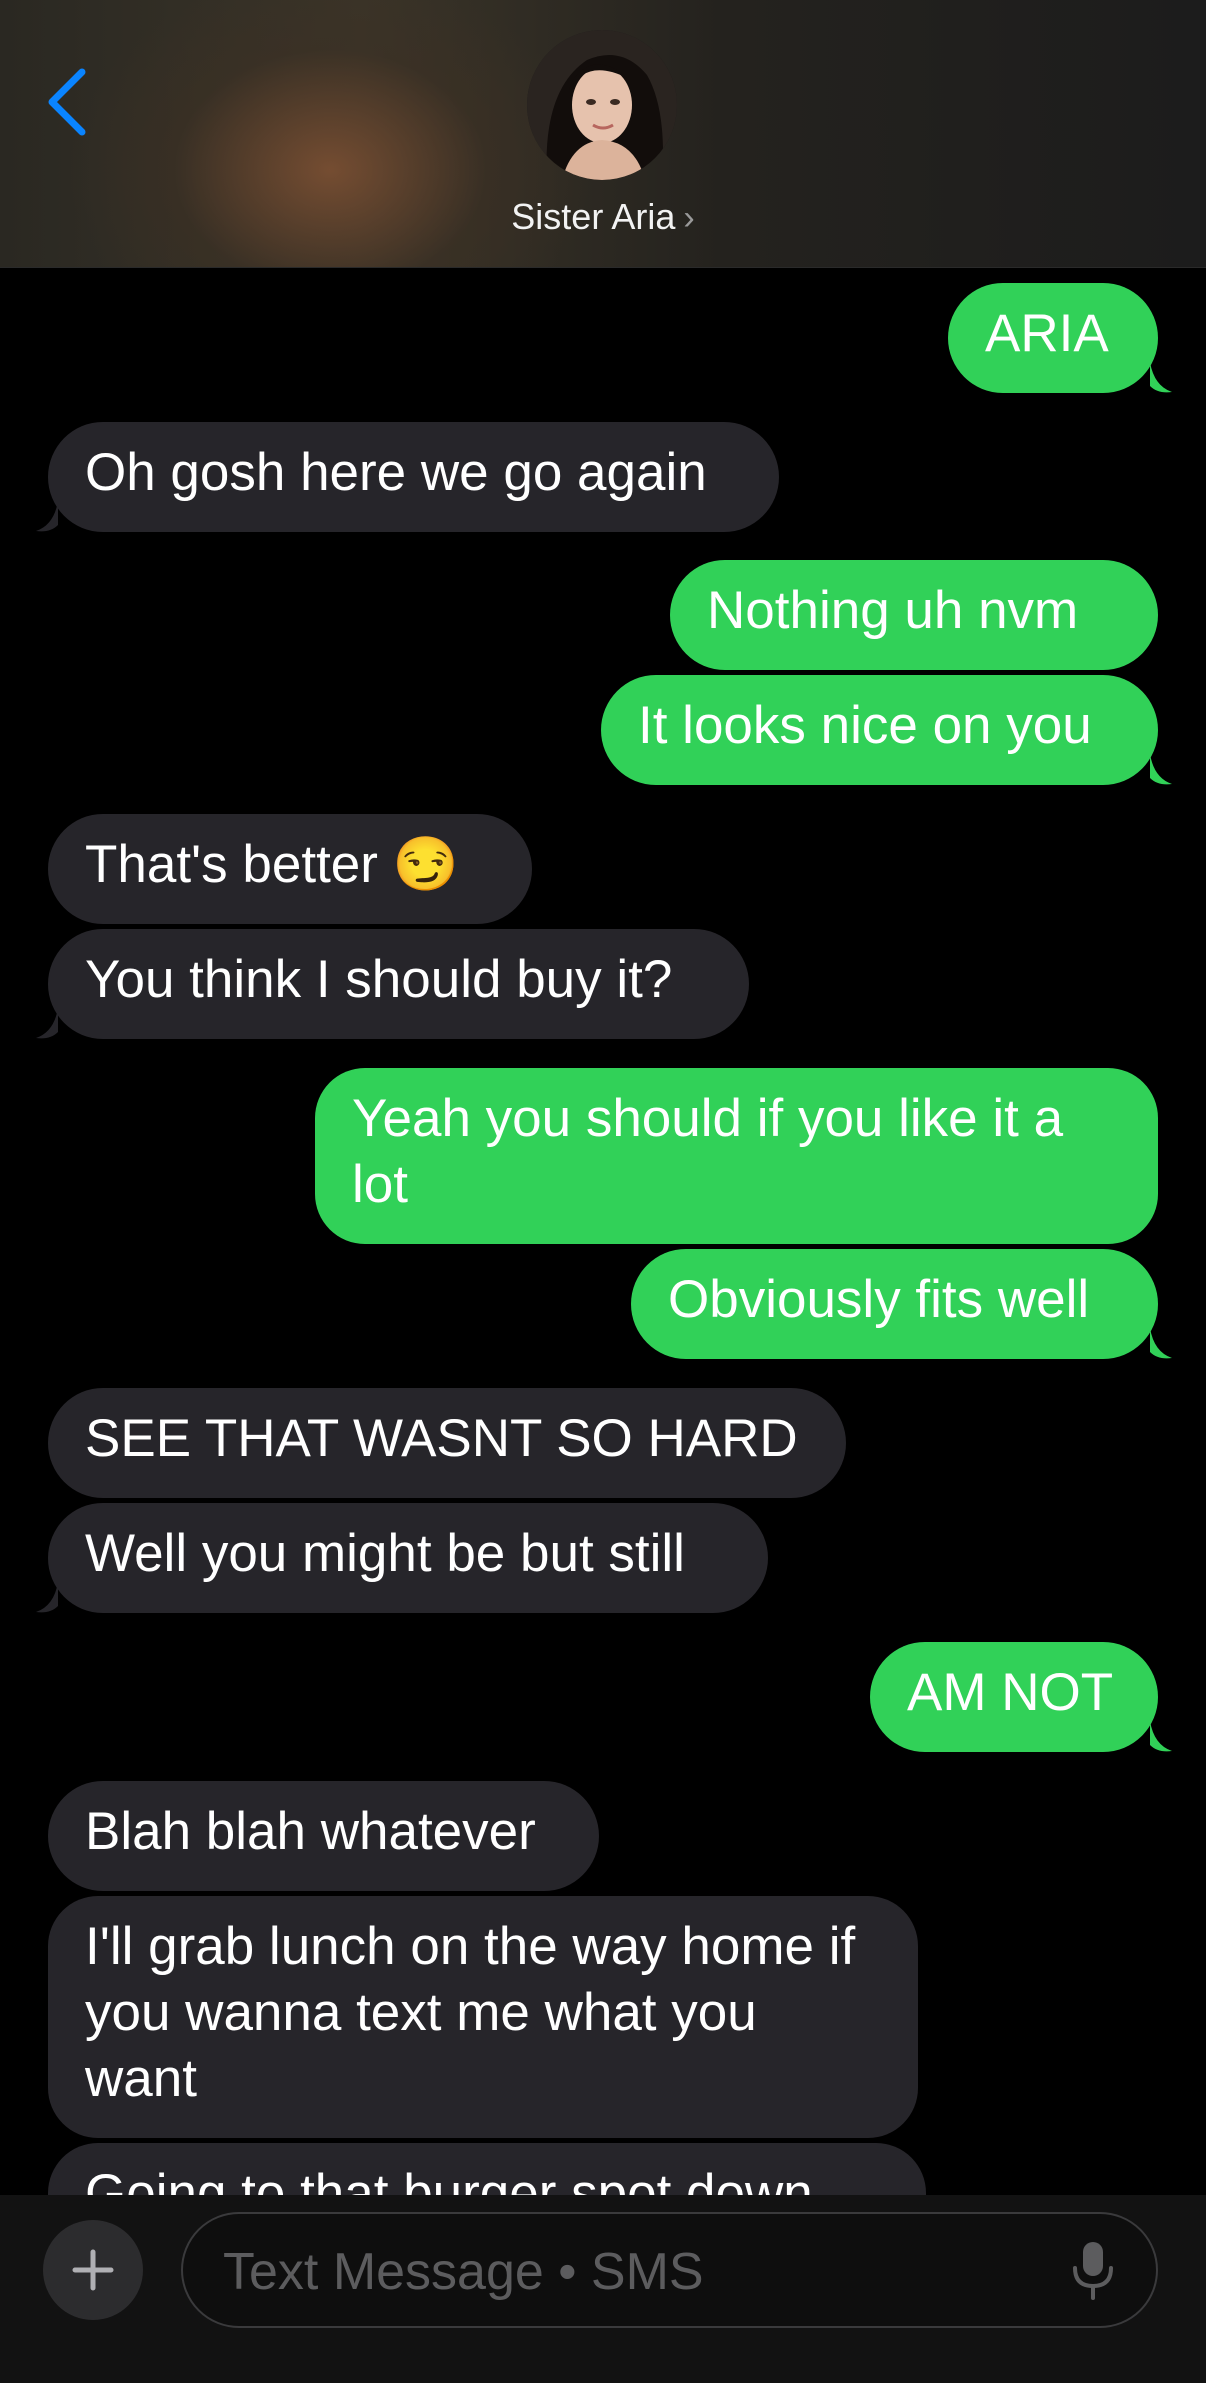 Image resolution: width=1206 pixels, height=2383 pixels. I want to click on message-bubble-sent: Nothing uh nvm, so click(914, 615).